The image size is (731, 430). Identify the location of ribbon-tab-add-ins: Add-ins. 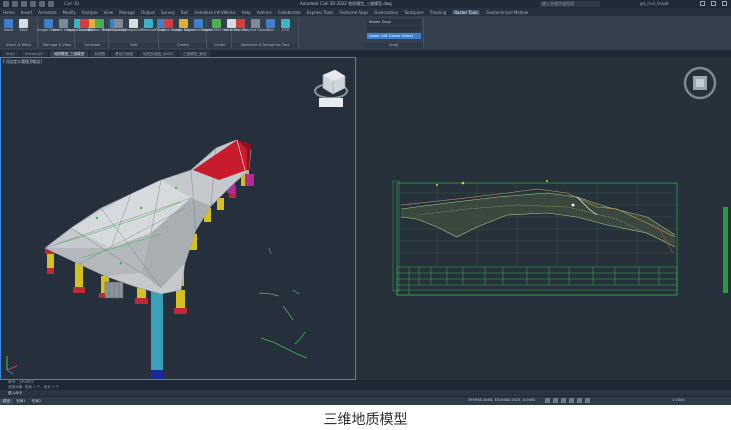
(264, 12).